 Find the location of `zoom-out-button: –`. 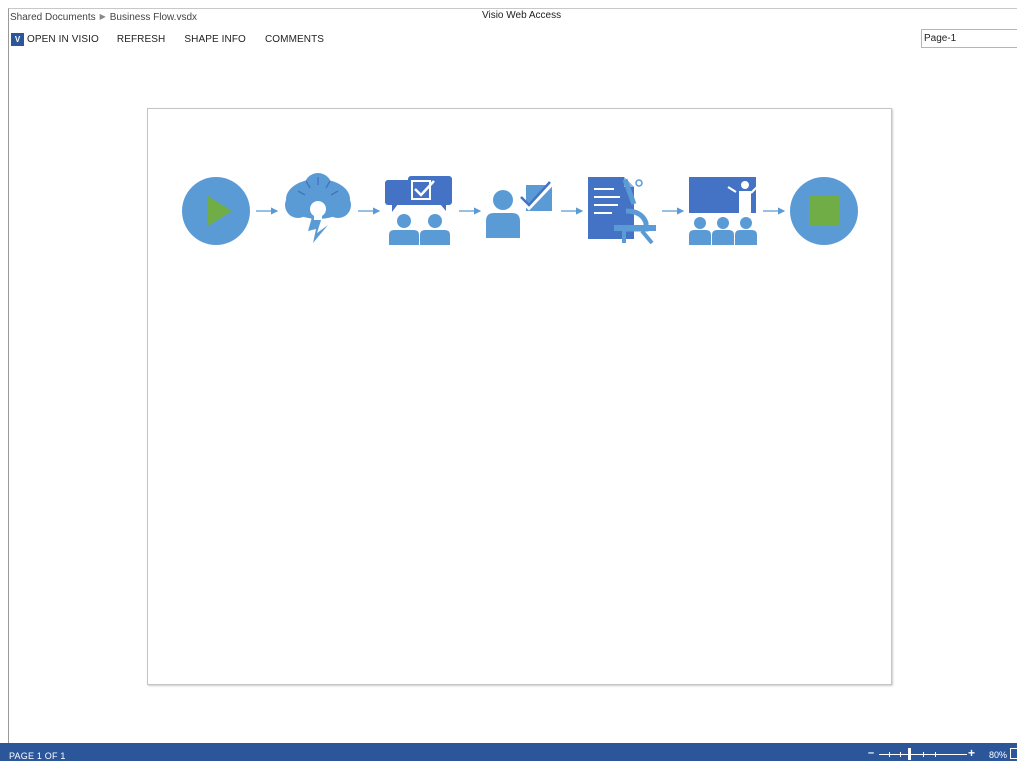

zoom-out-button: – is located at coordinates (871, 753).